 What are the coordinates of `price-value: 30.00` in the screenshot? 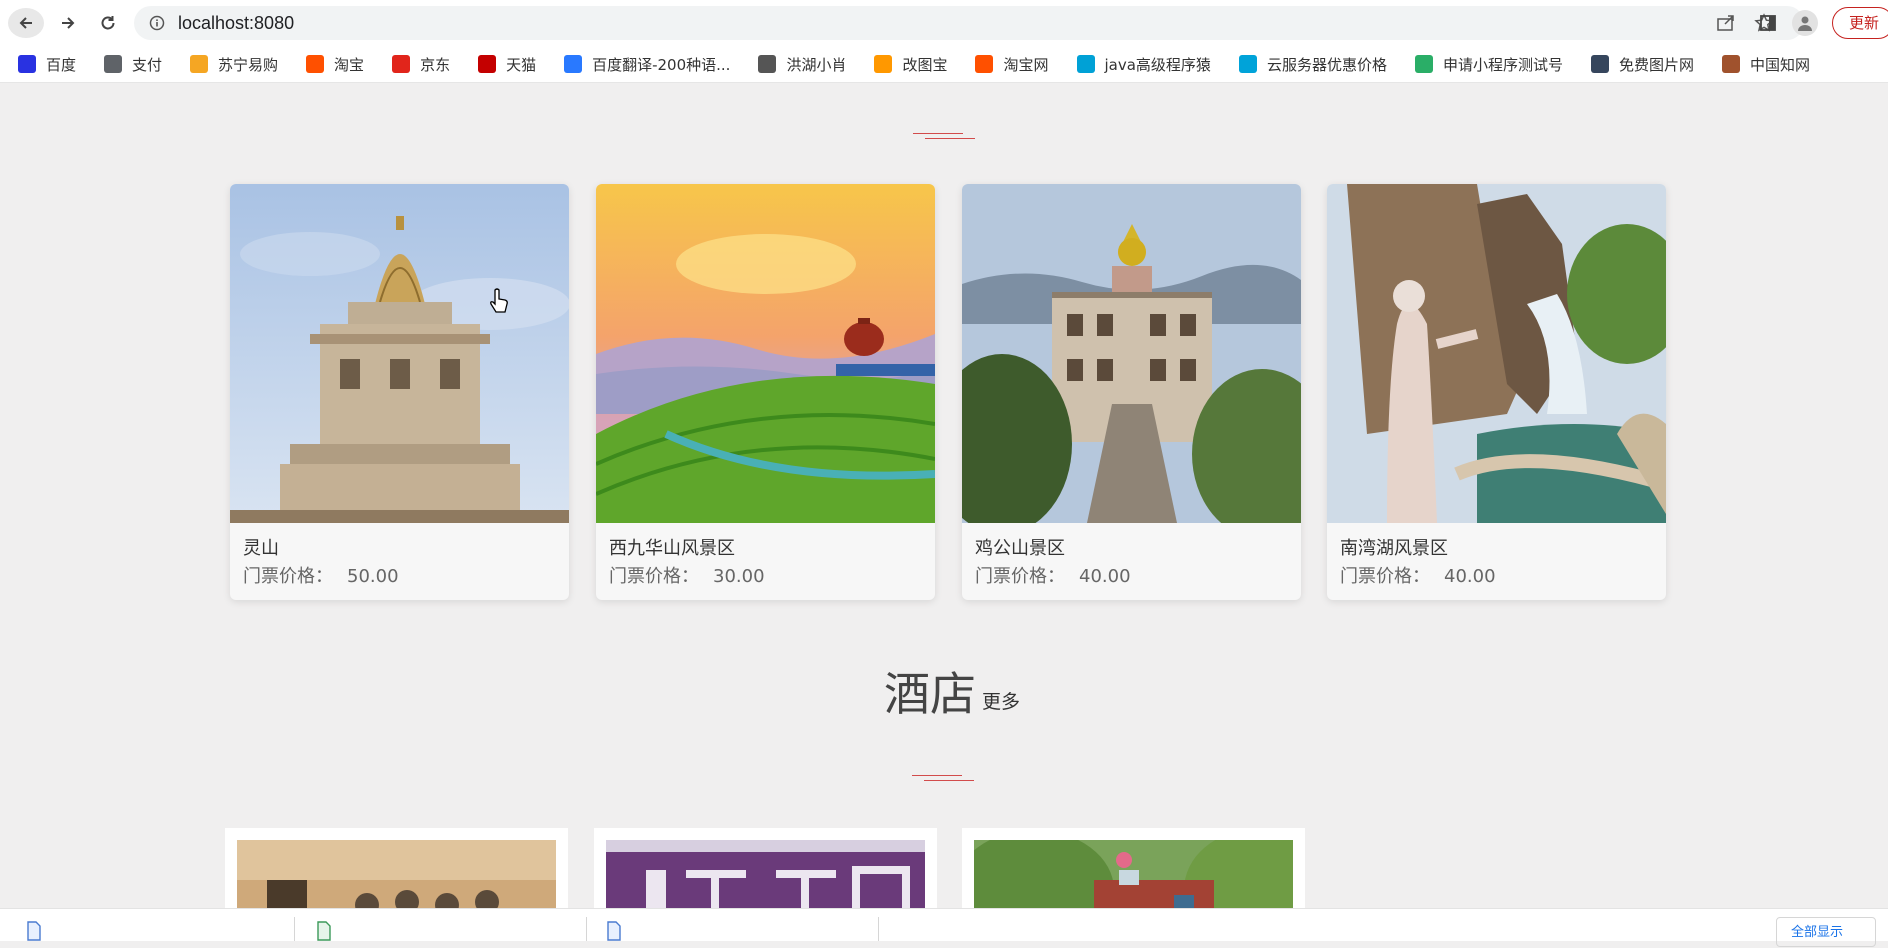 It's located at (739, 576).